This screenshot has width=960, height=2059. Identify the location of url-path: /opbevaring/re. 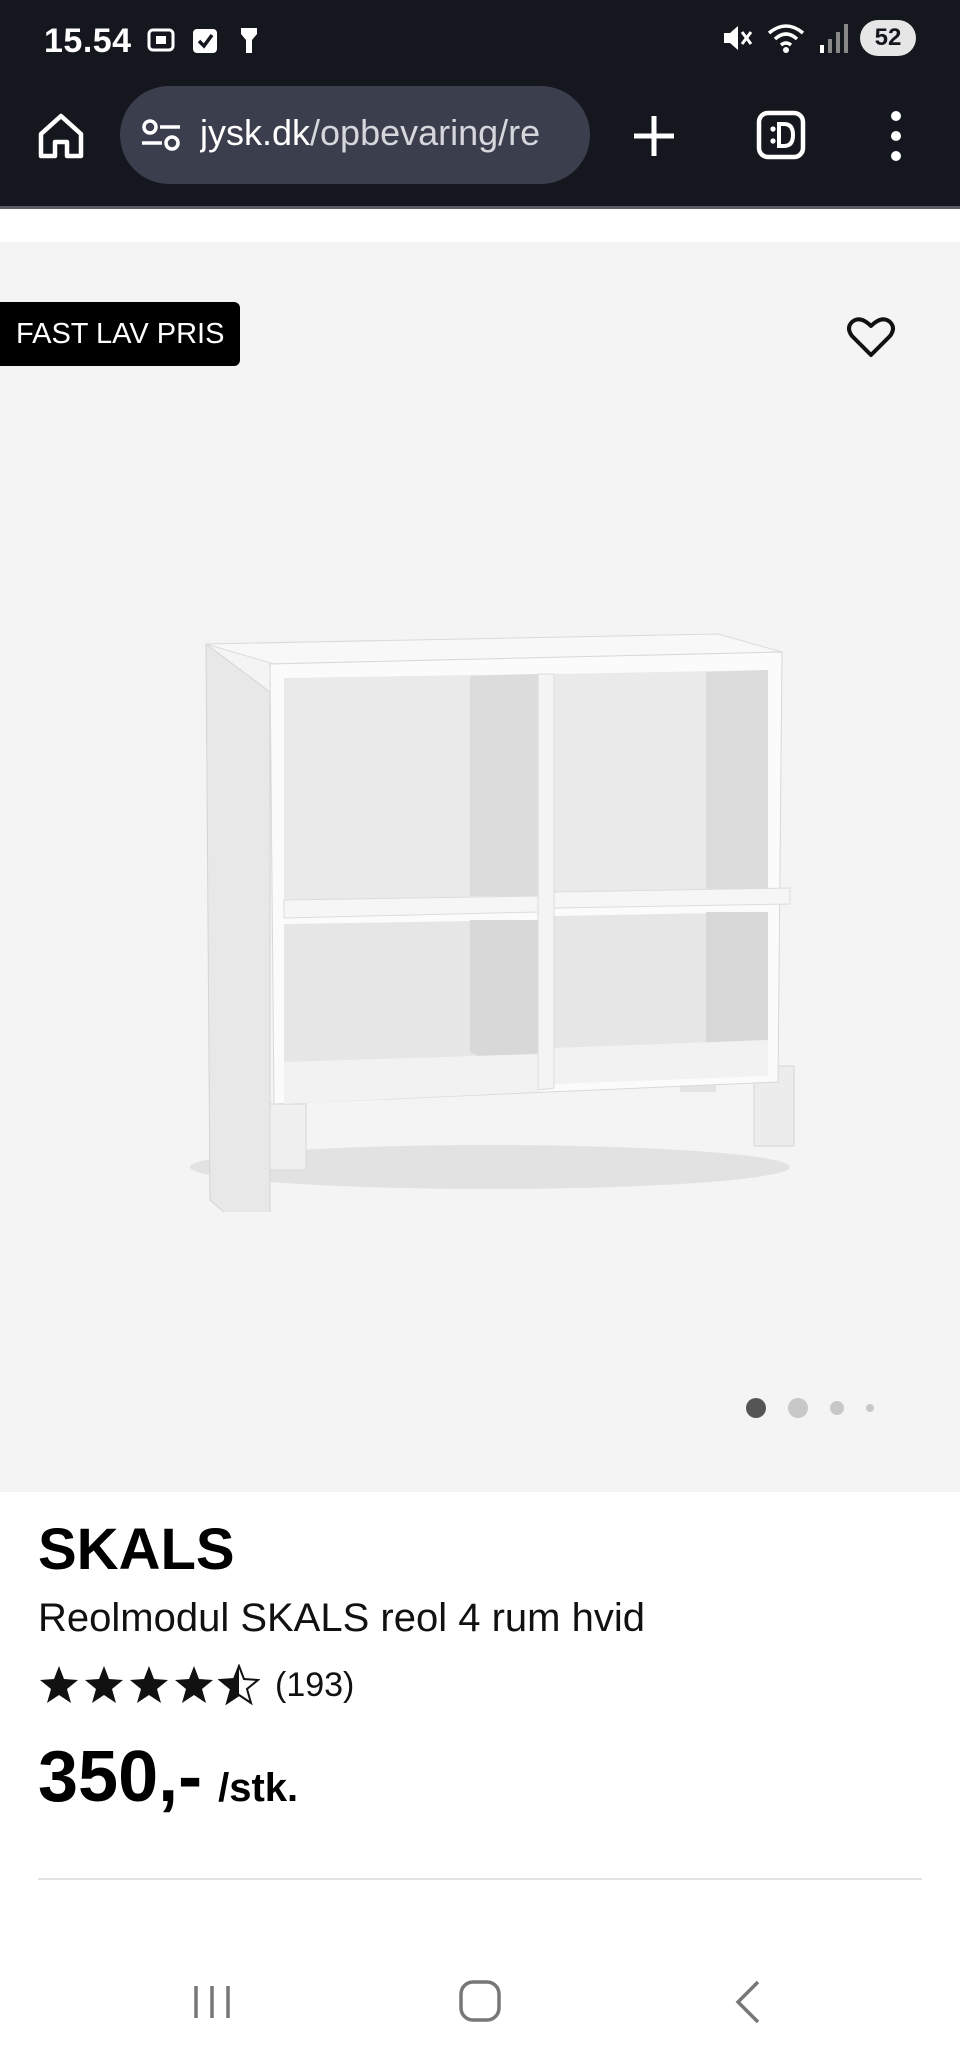
(425, 132).